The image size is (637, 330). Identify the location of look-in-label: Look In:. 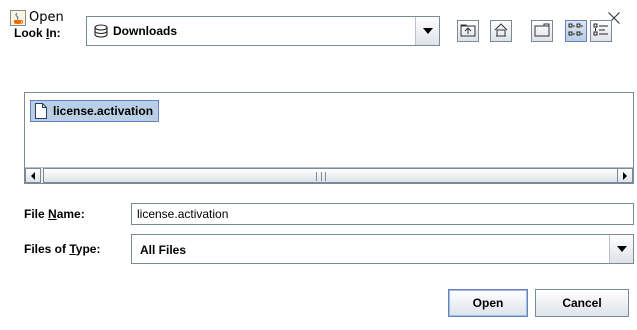
(37, 33).